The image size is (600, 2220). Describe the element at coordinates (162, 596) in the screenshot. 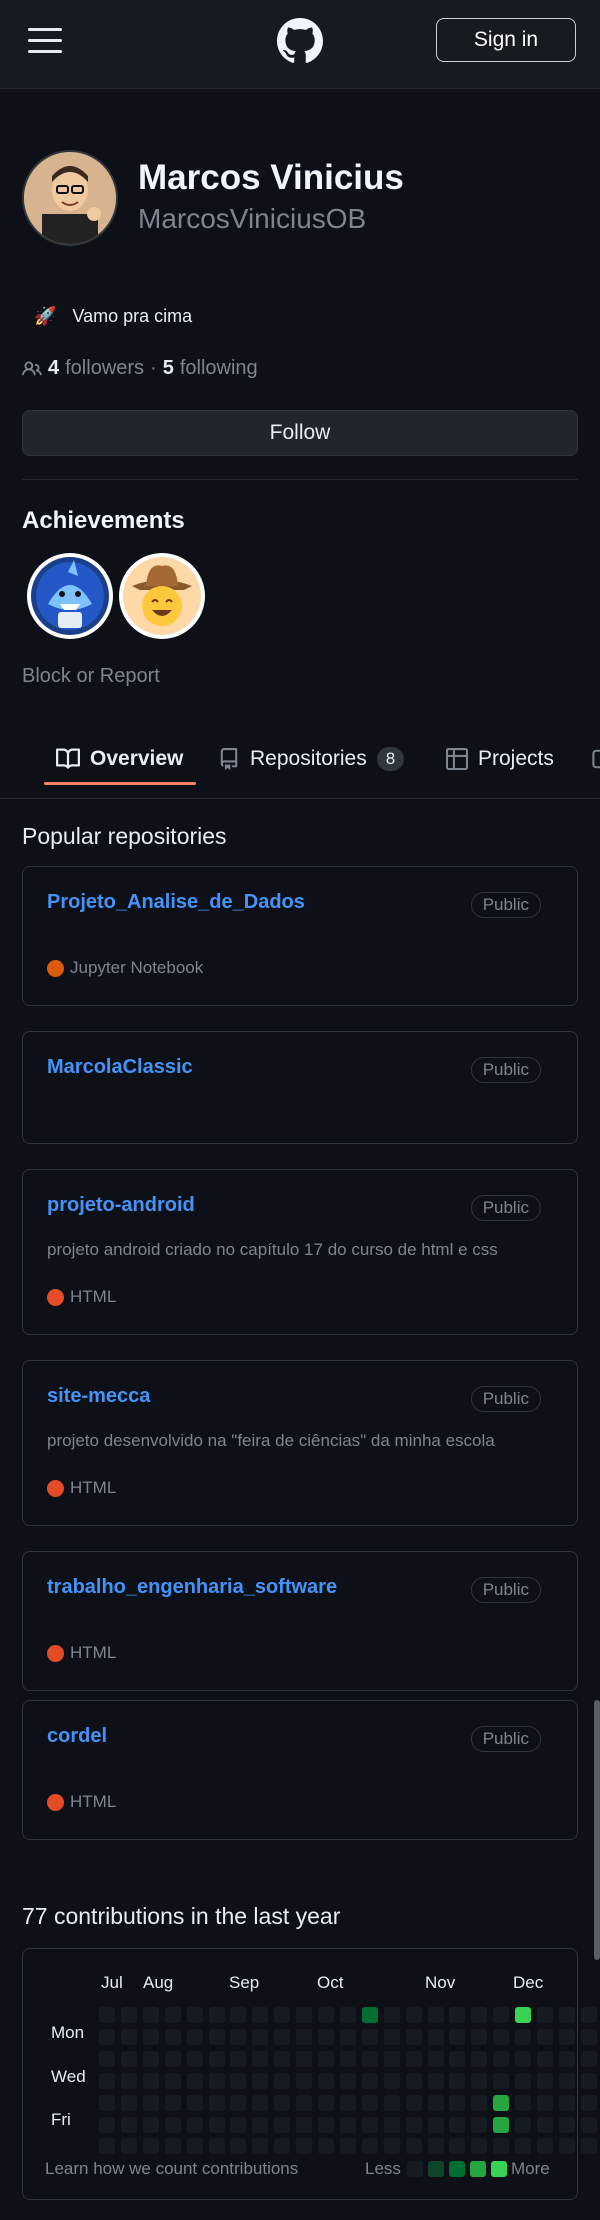

I see `achievement-cowboy-badge` at that location.